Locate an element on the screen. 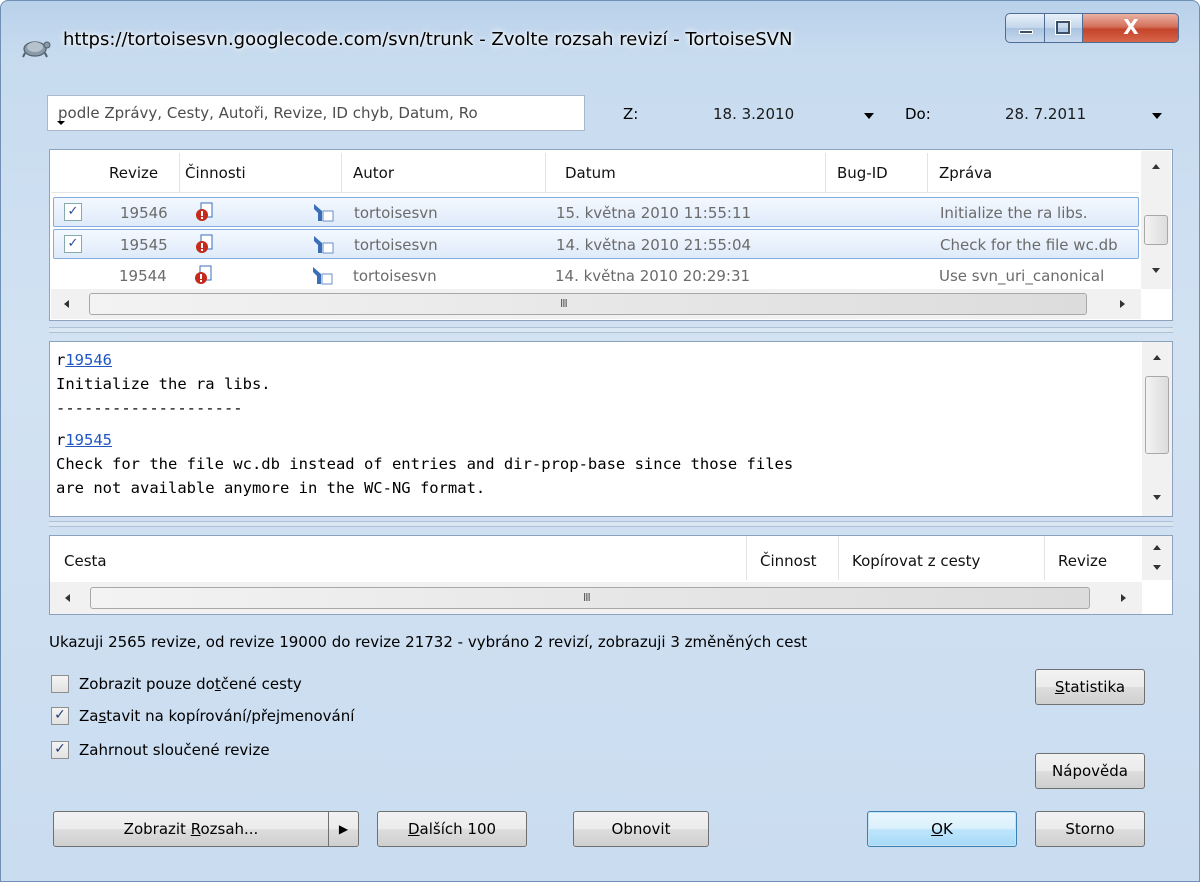  column-header-message: Zpráva is located at coordinates (965, 173).